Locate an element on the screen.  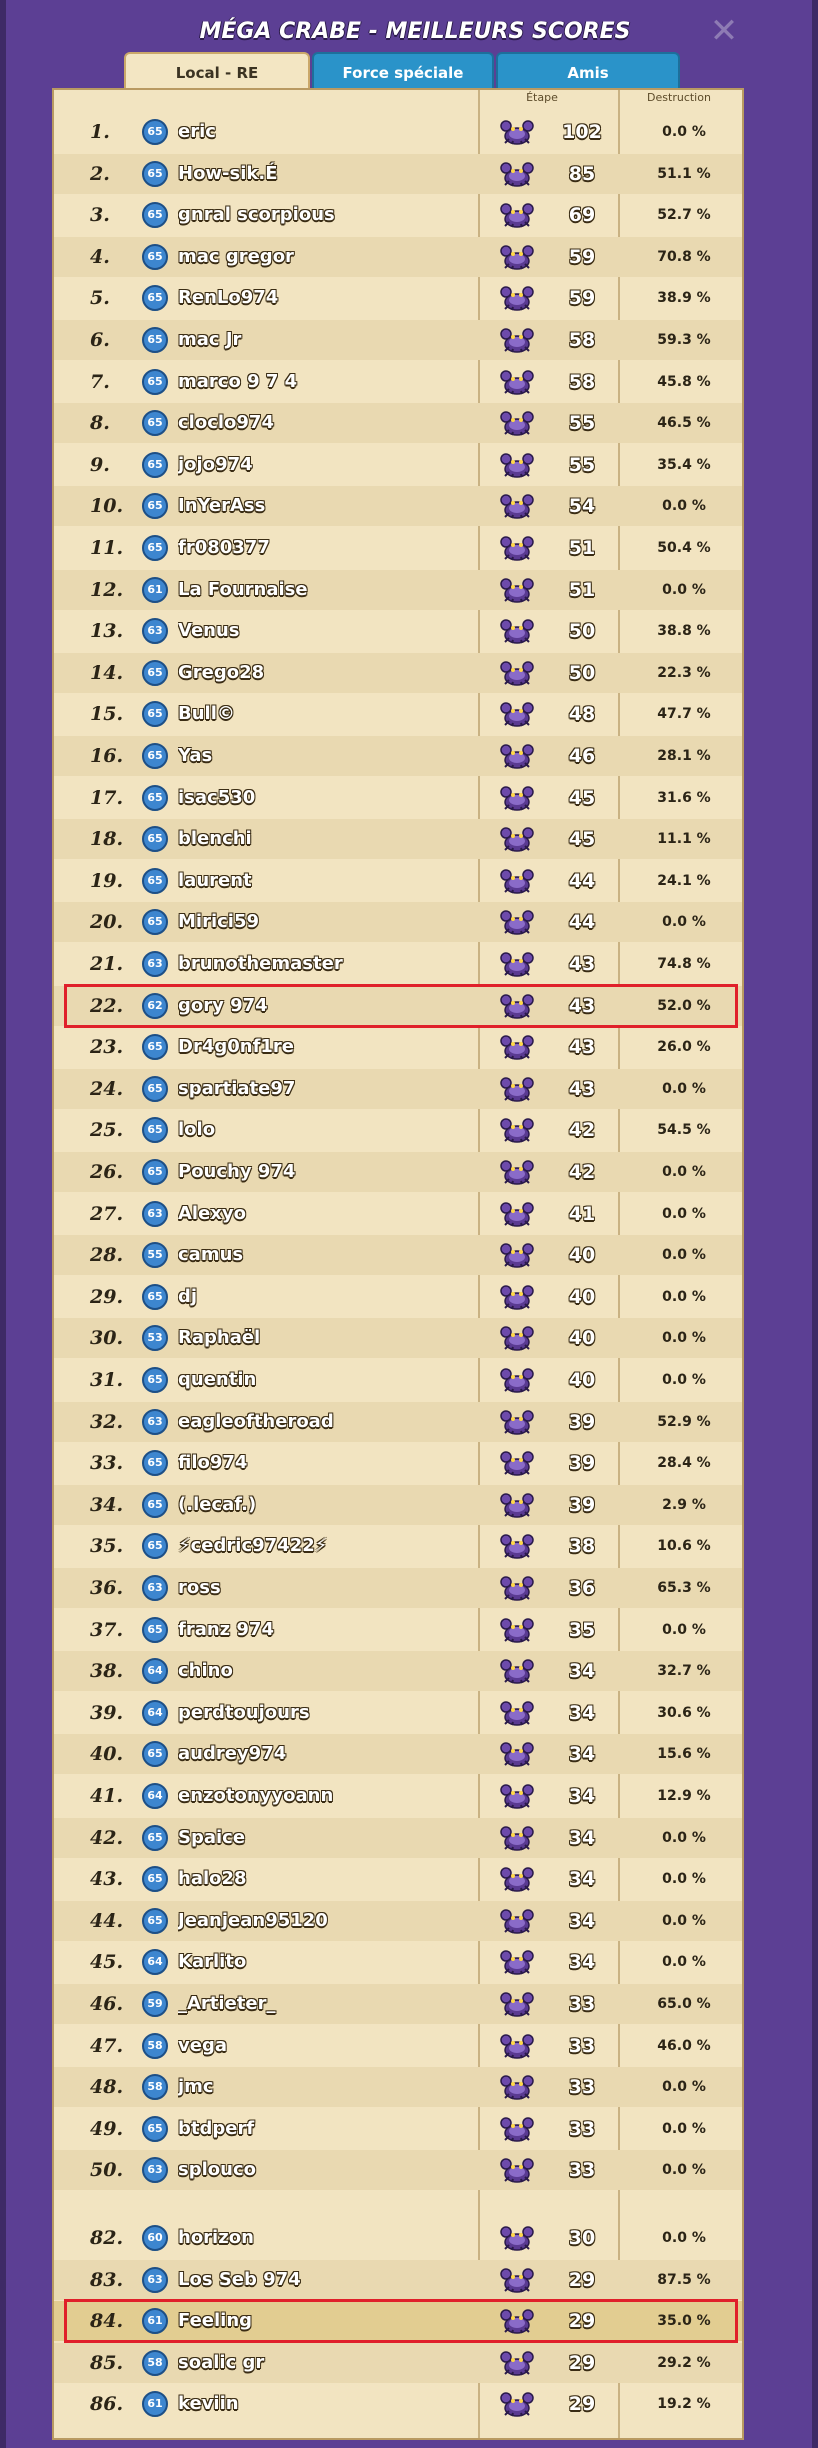
player-name: fr080377 is located at coordinates (348, 548).